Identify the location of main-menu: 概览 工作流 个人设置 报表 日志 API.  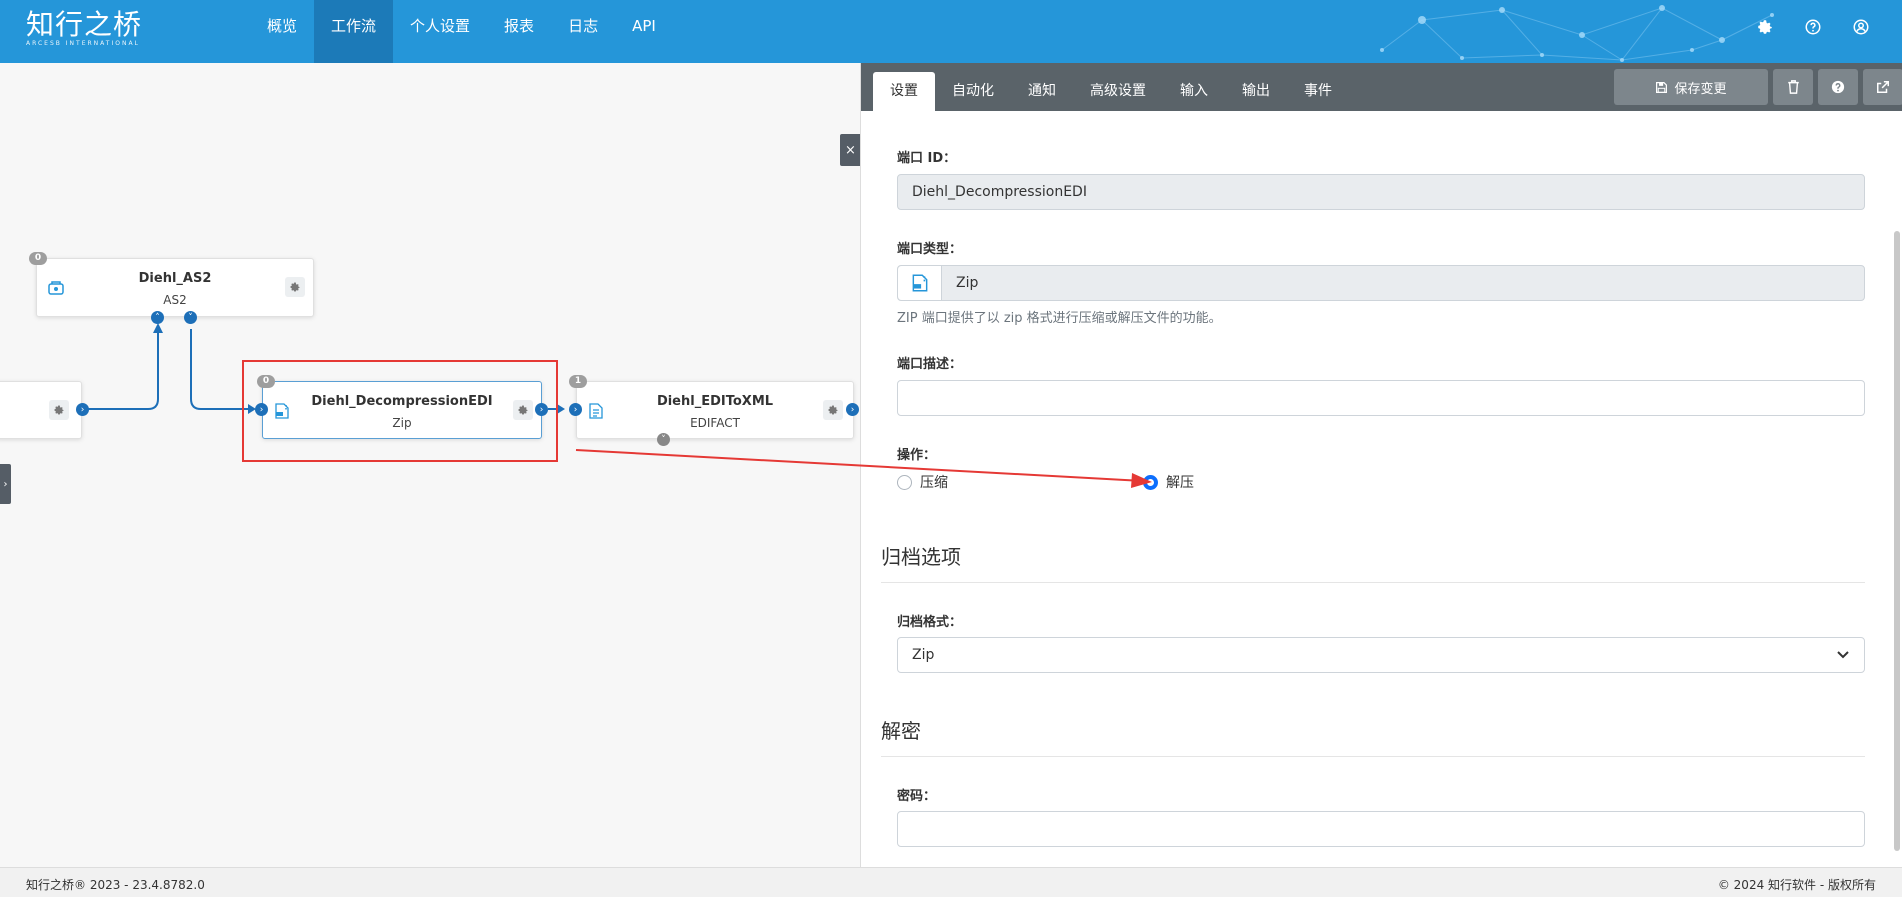
(461, 31).